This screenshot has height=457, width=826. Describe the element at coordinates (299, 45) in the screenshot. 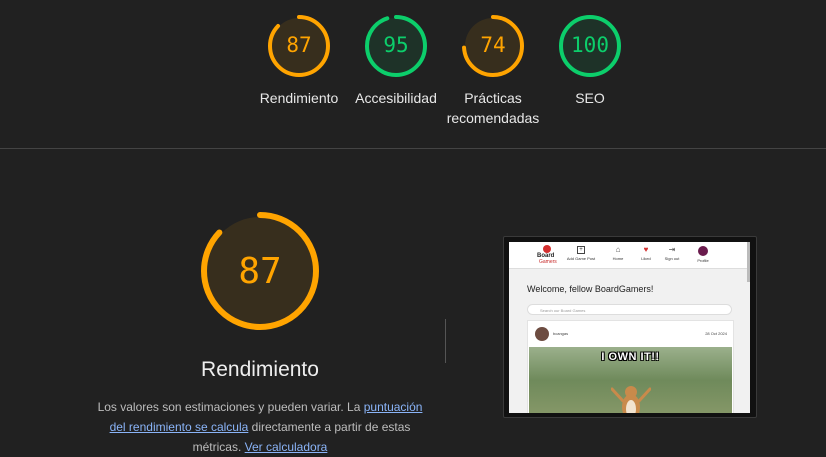

I see `gauge-score-performance: 87` at that location.